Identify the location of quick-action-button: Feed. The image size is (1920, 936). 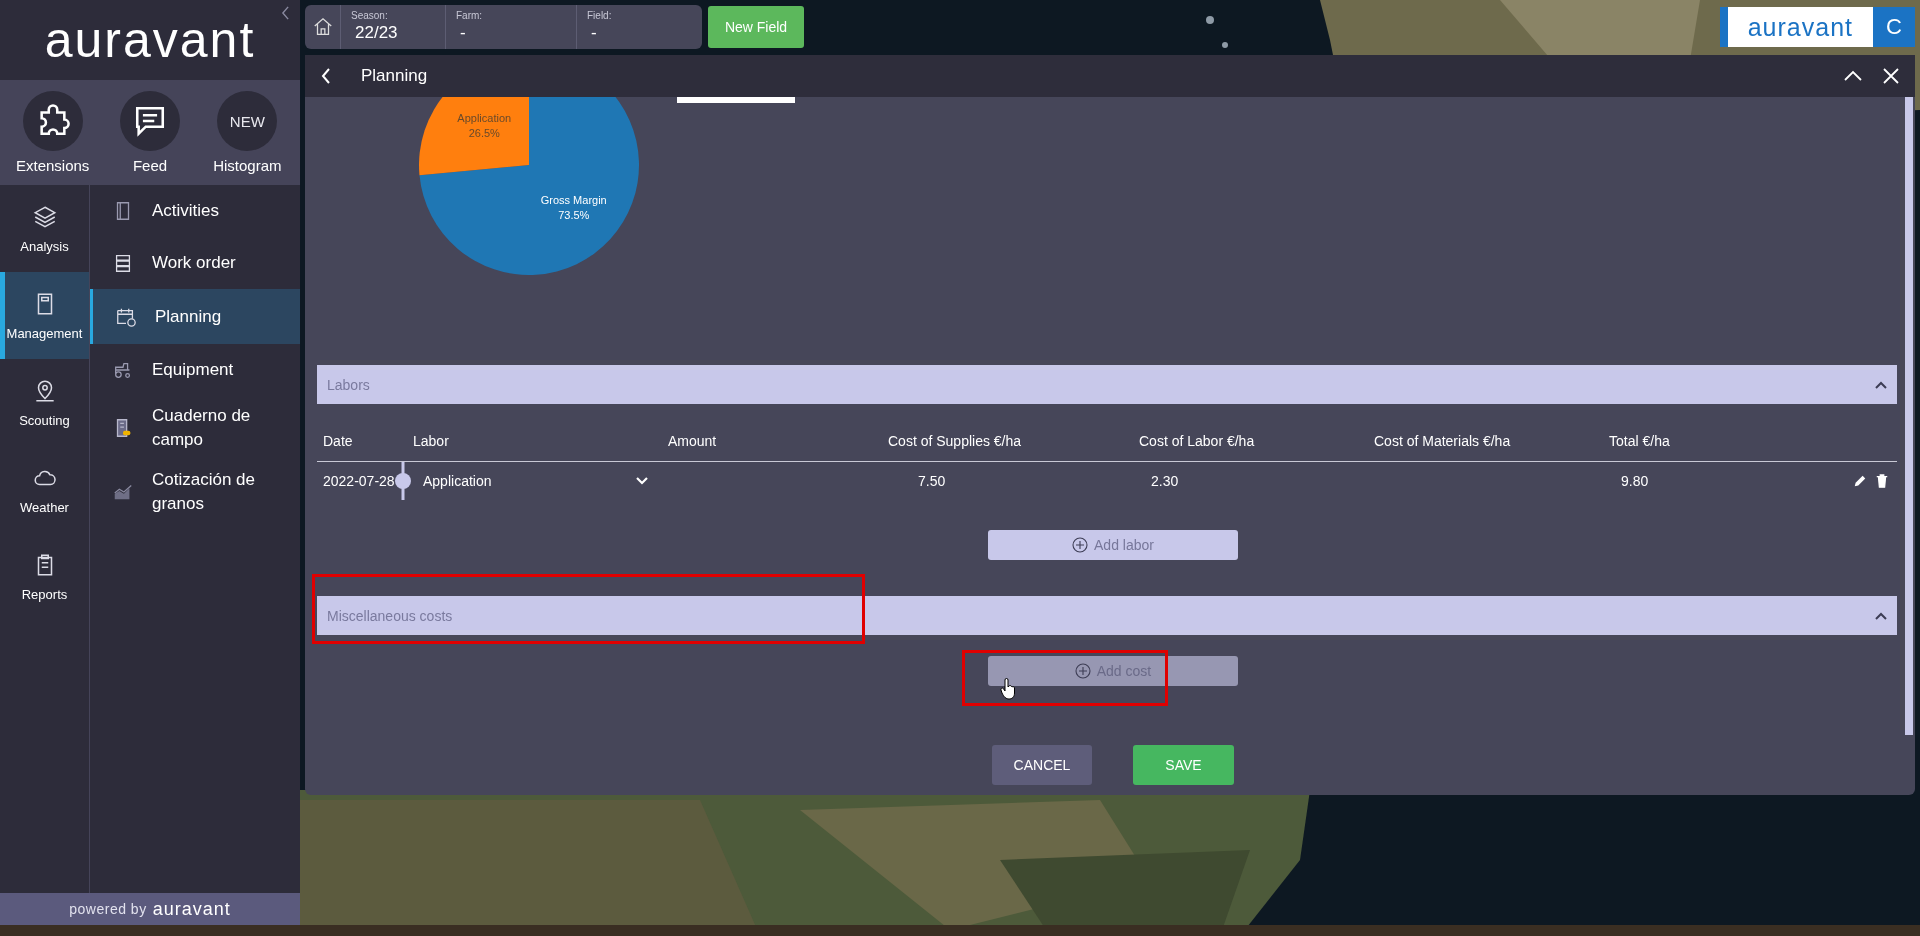
(150, 132).